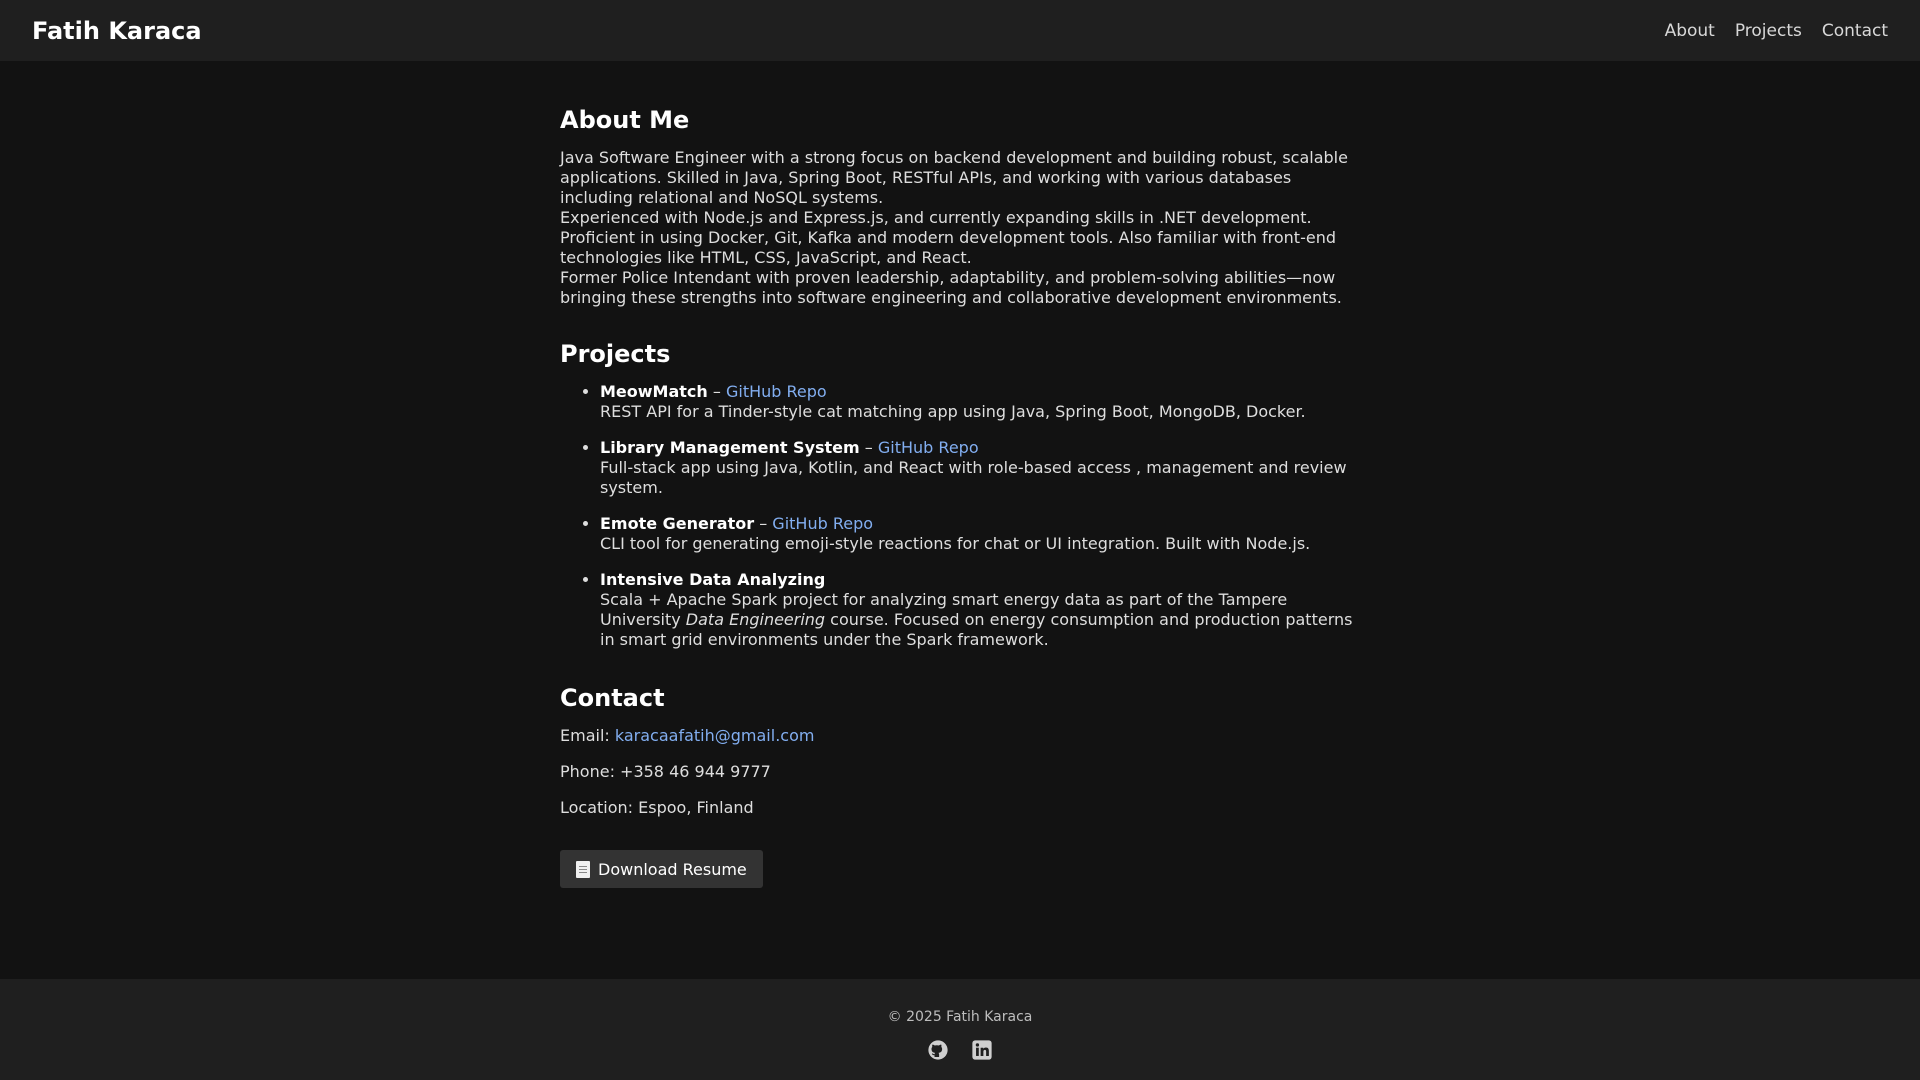 Image resolution: width=1920 pixels, height=1080 pixels. I want to click on project-name: Library Management System, so click(730, 447).